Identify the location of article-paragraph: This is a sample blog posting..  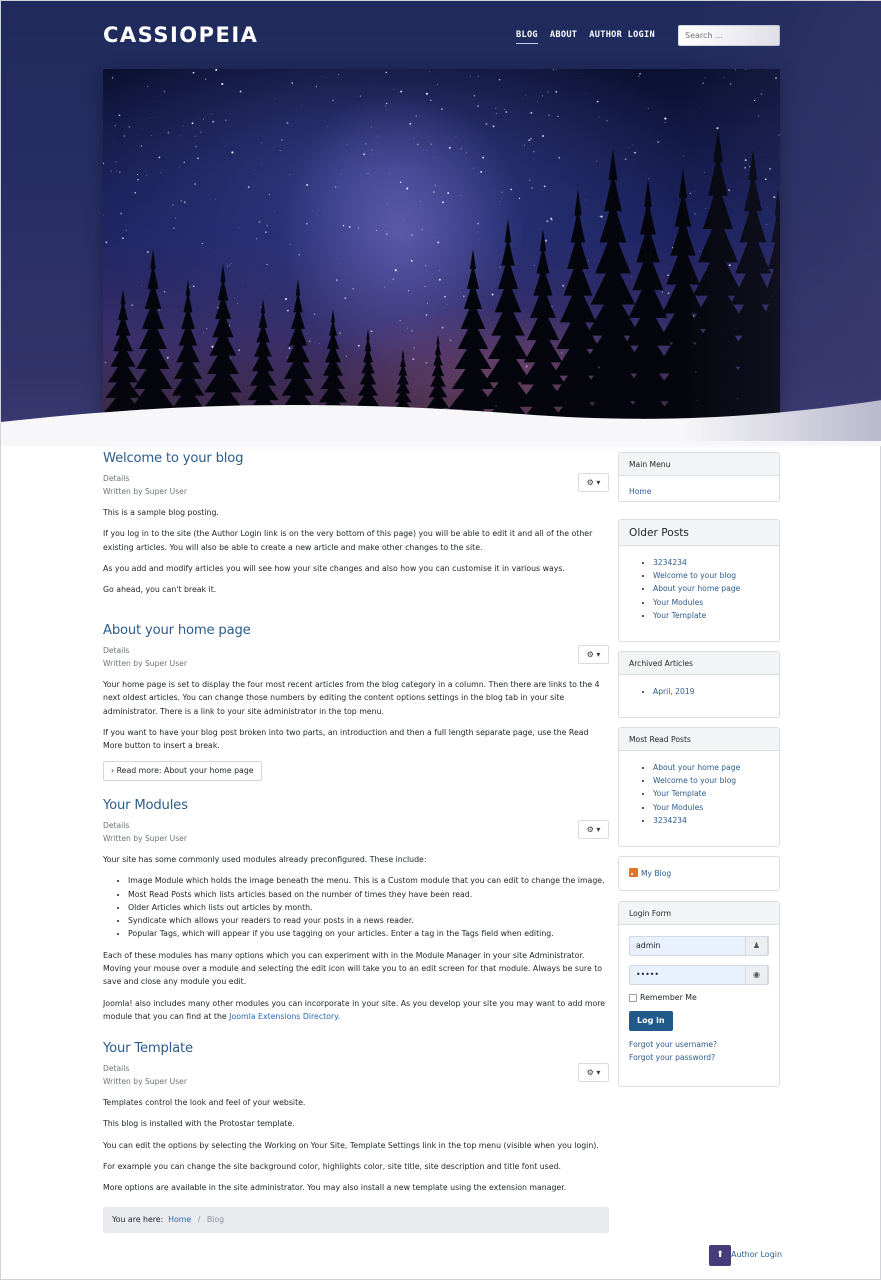
(161, 512).